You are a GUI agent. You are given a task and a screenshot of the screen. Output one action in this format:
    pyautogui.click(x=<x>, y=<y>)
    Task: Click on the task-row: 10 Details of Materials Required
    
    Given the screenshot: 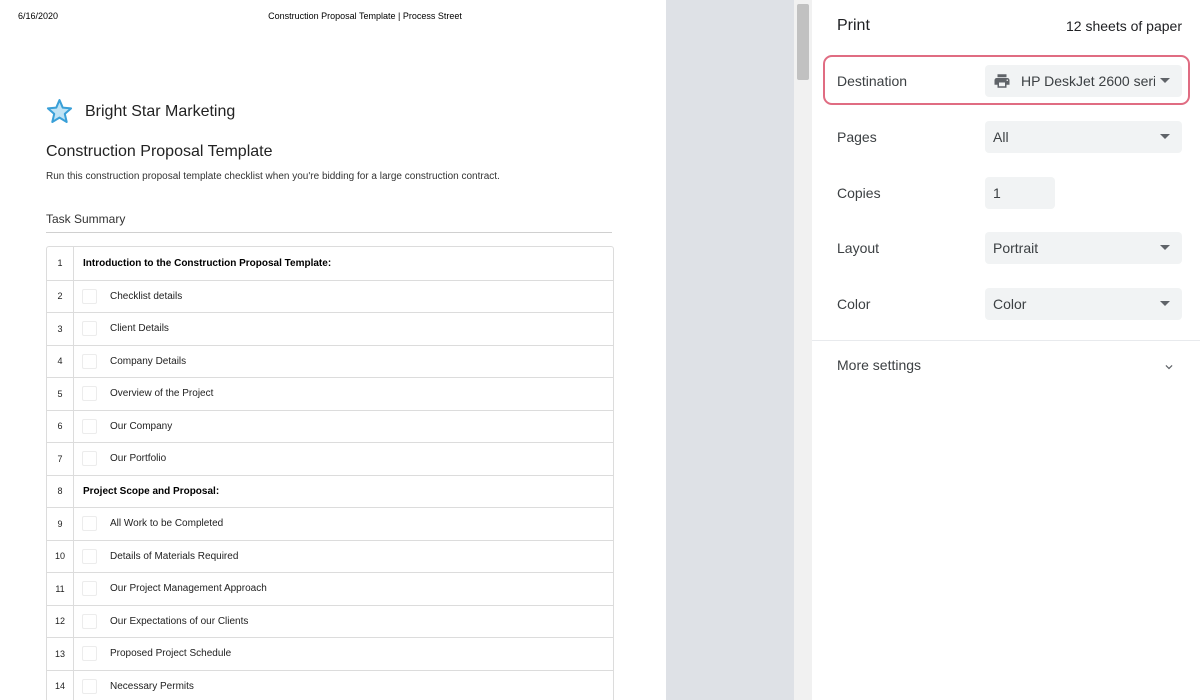 What is the action you would take?
    pyautogui.click(x=330, y=555)
    